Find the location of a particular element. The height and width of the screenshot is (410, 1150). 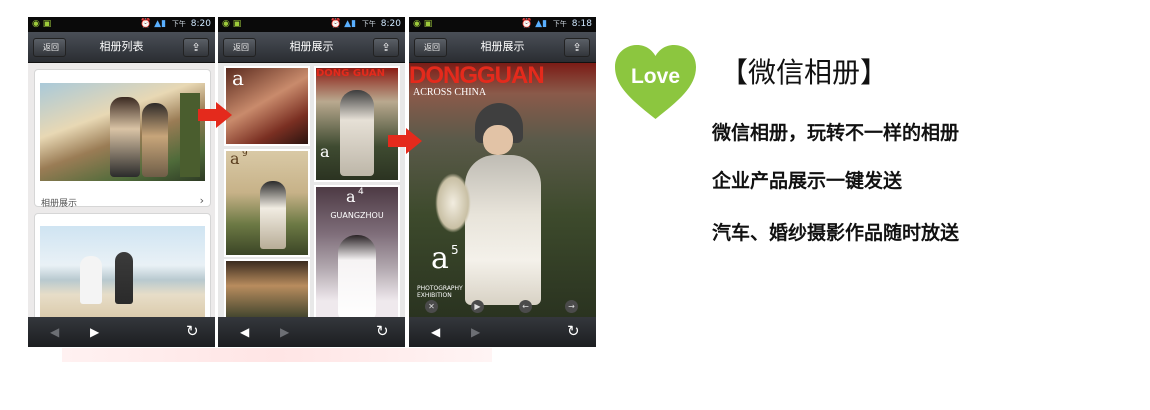

magazine-masthead: DONG GUAN is located at coordinates (350, 73).